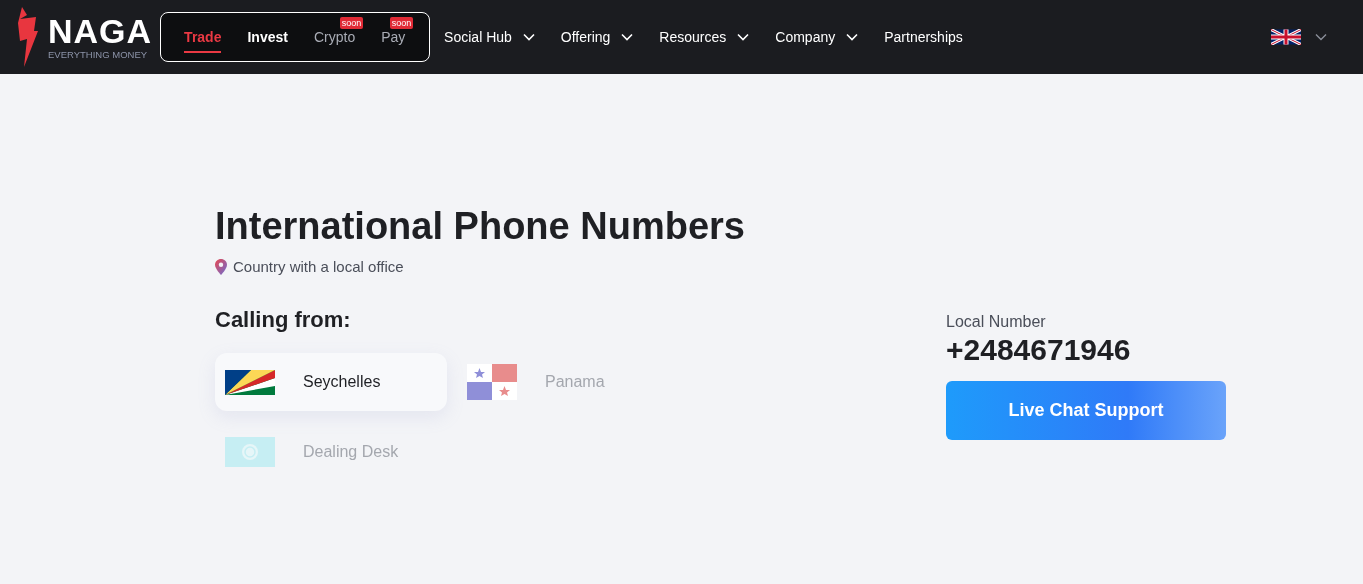 This screenshot has width=1363, height=584. Describe the element at coordinates (318, 266) in the screenshot. I see `legend-text: Country with a local office` at that location.